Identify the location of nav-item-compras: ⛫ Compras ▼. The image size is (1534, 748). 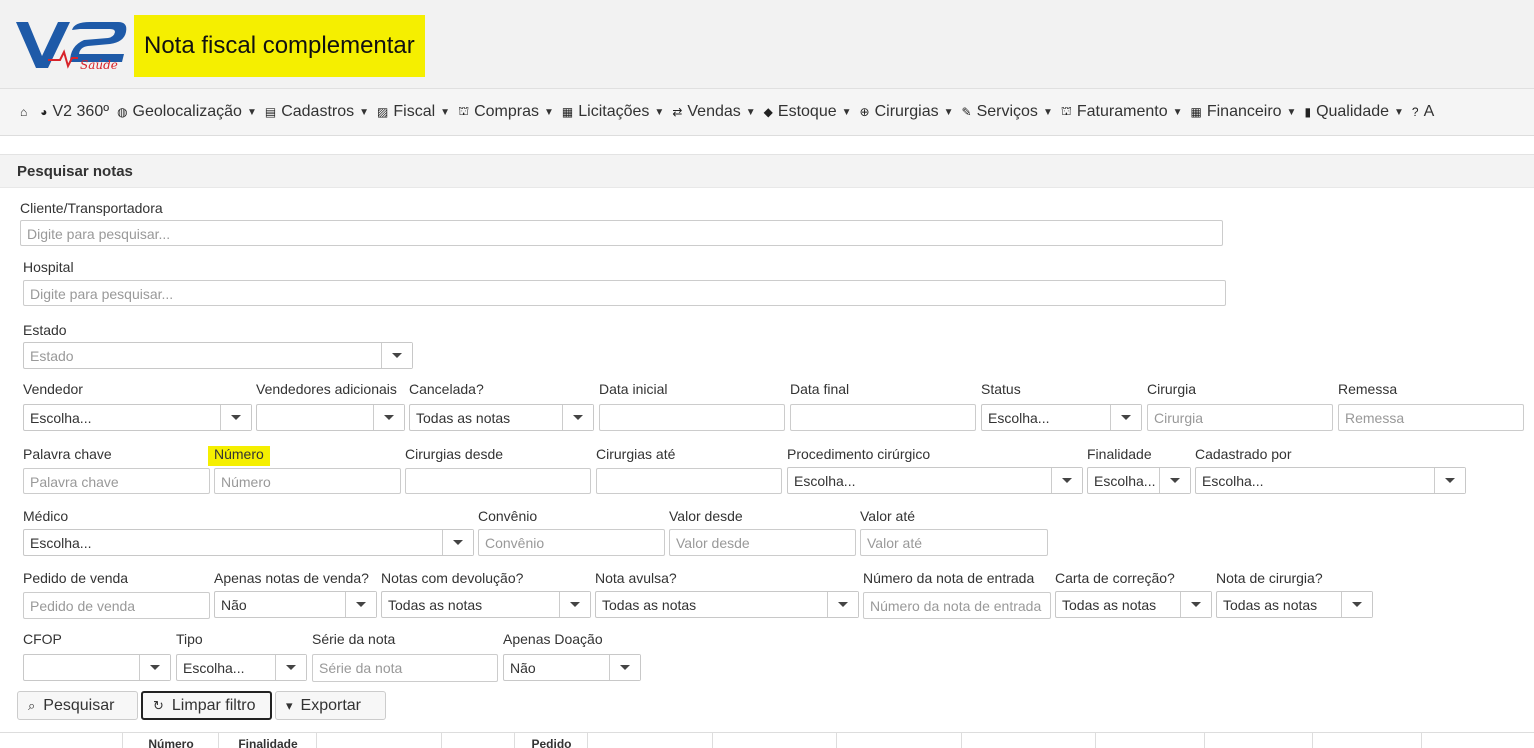
(506, 112).